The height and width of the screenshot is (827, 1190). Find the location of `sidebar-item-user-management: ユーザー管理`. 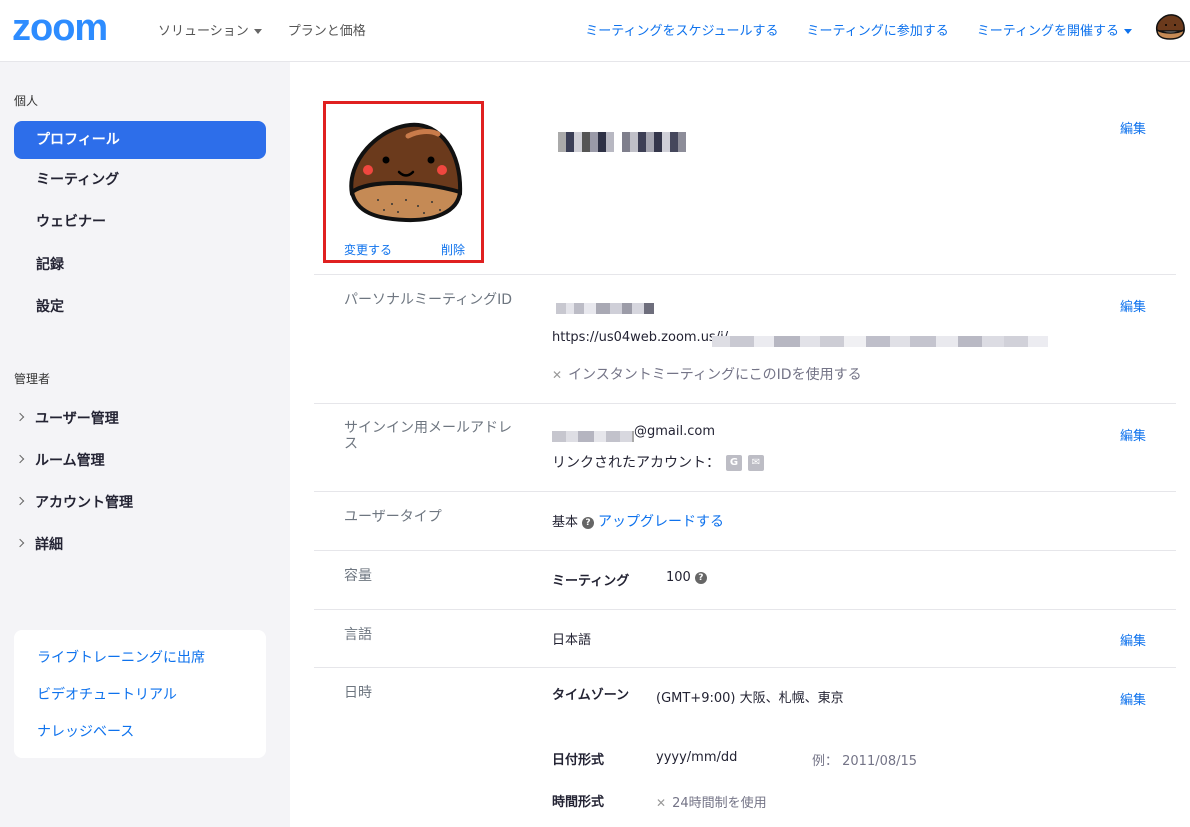

sidebar-item-user-management: ユーザー管理 is located at coordinates (66, 418).